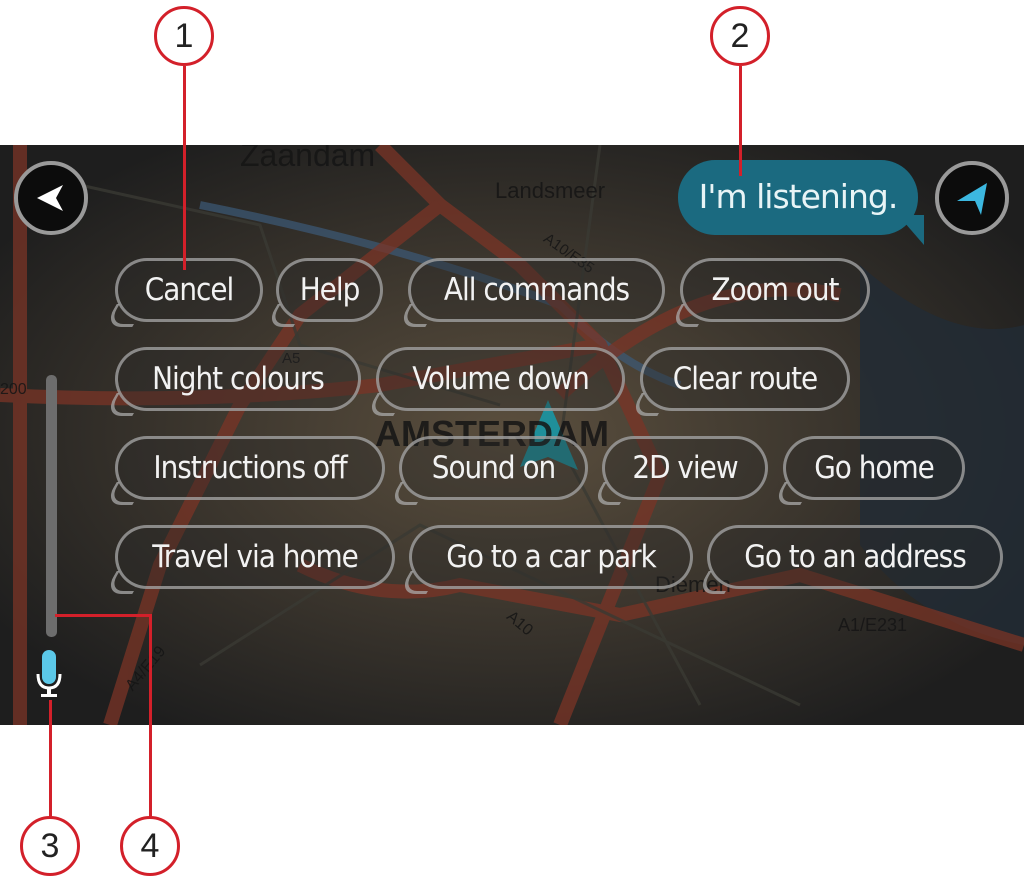  Describe the element at coordinates (493, 468) in the screenshot. I see `command-label: Sound on` at that location.